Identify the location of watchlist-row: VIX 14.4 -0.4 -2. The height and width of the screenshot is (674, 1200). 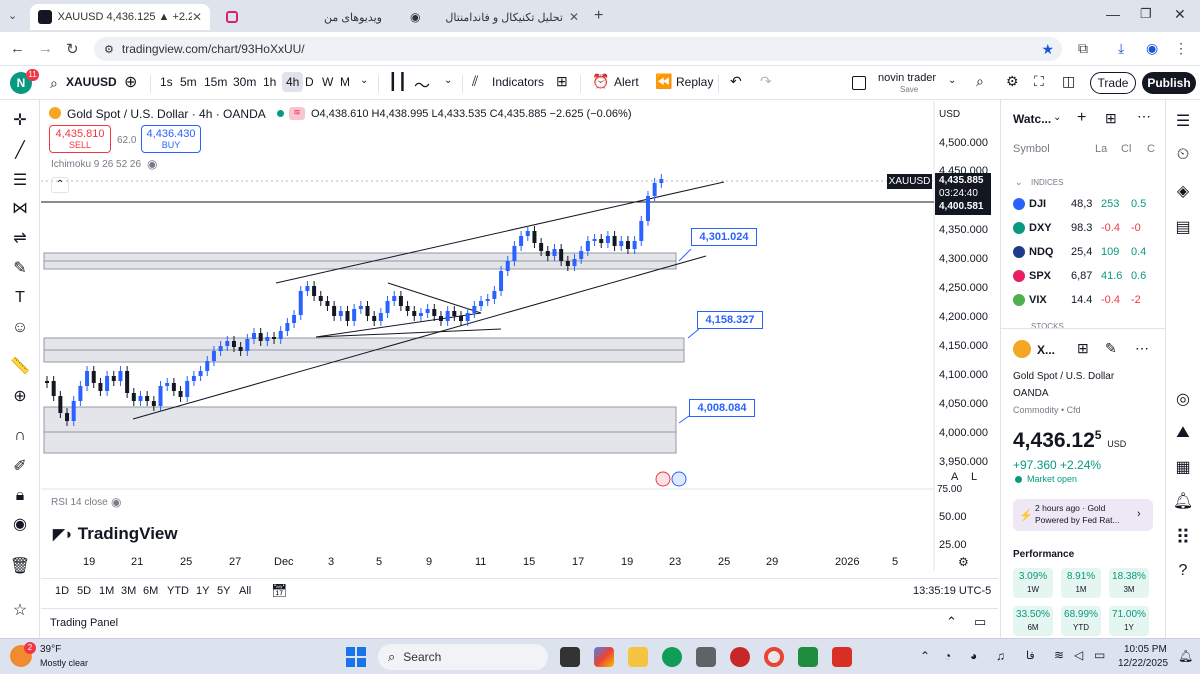
(1088, 300).